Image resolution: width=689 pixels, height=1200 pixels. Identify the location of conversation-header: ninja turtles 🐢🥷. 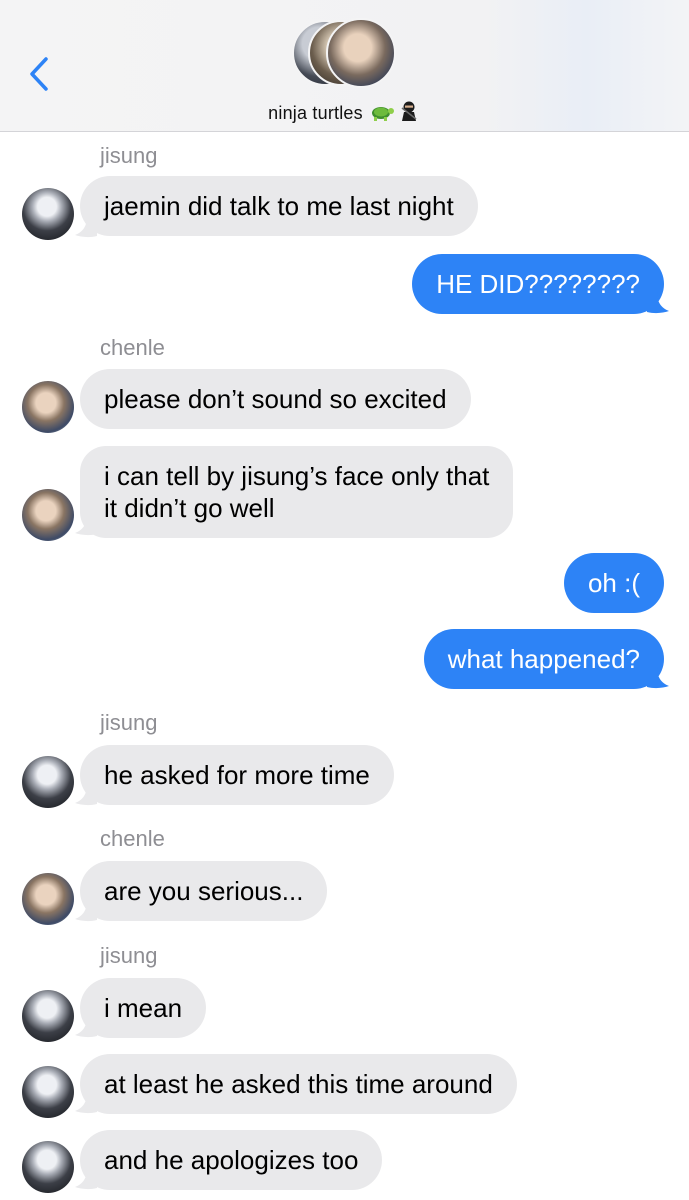
(344, 66).